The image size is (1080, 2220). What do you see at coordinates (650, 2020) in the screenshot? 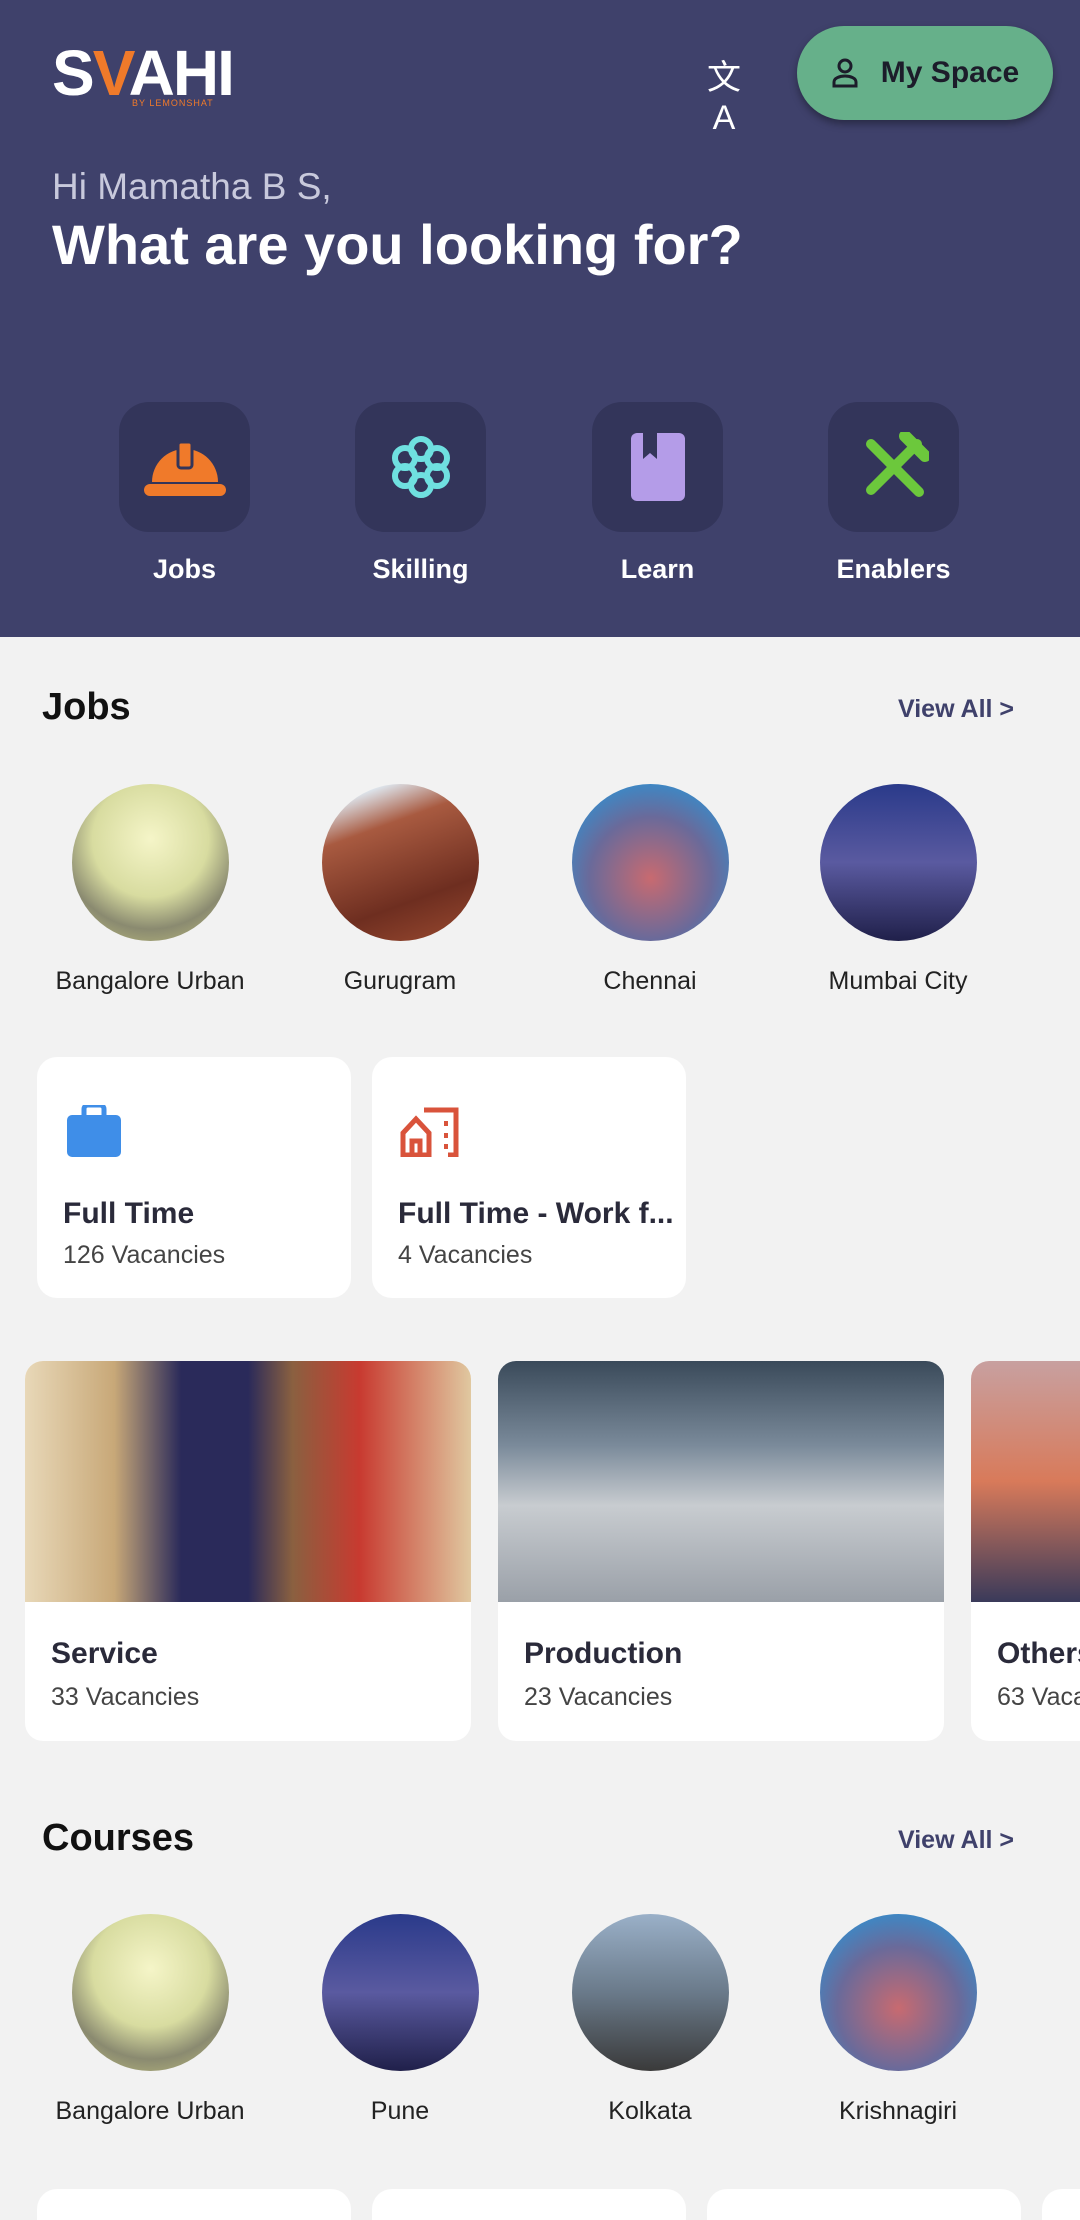
I see `city-item: Kolkata` at bounding box center [650, 2020].